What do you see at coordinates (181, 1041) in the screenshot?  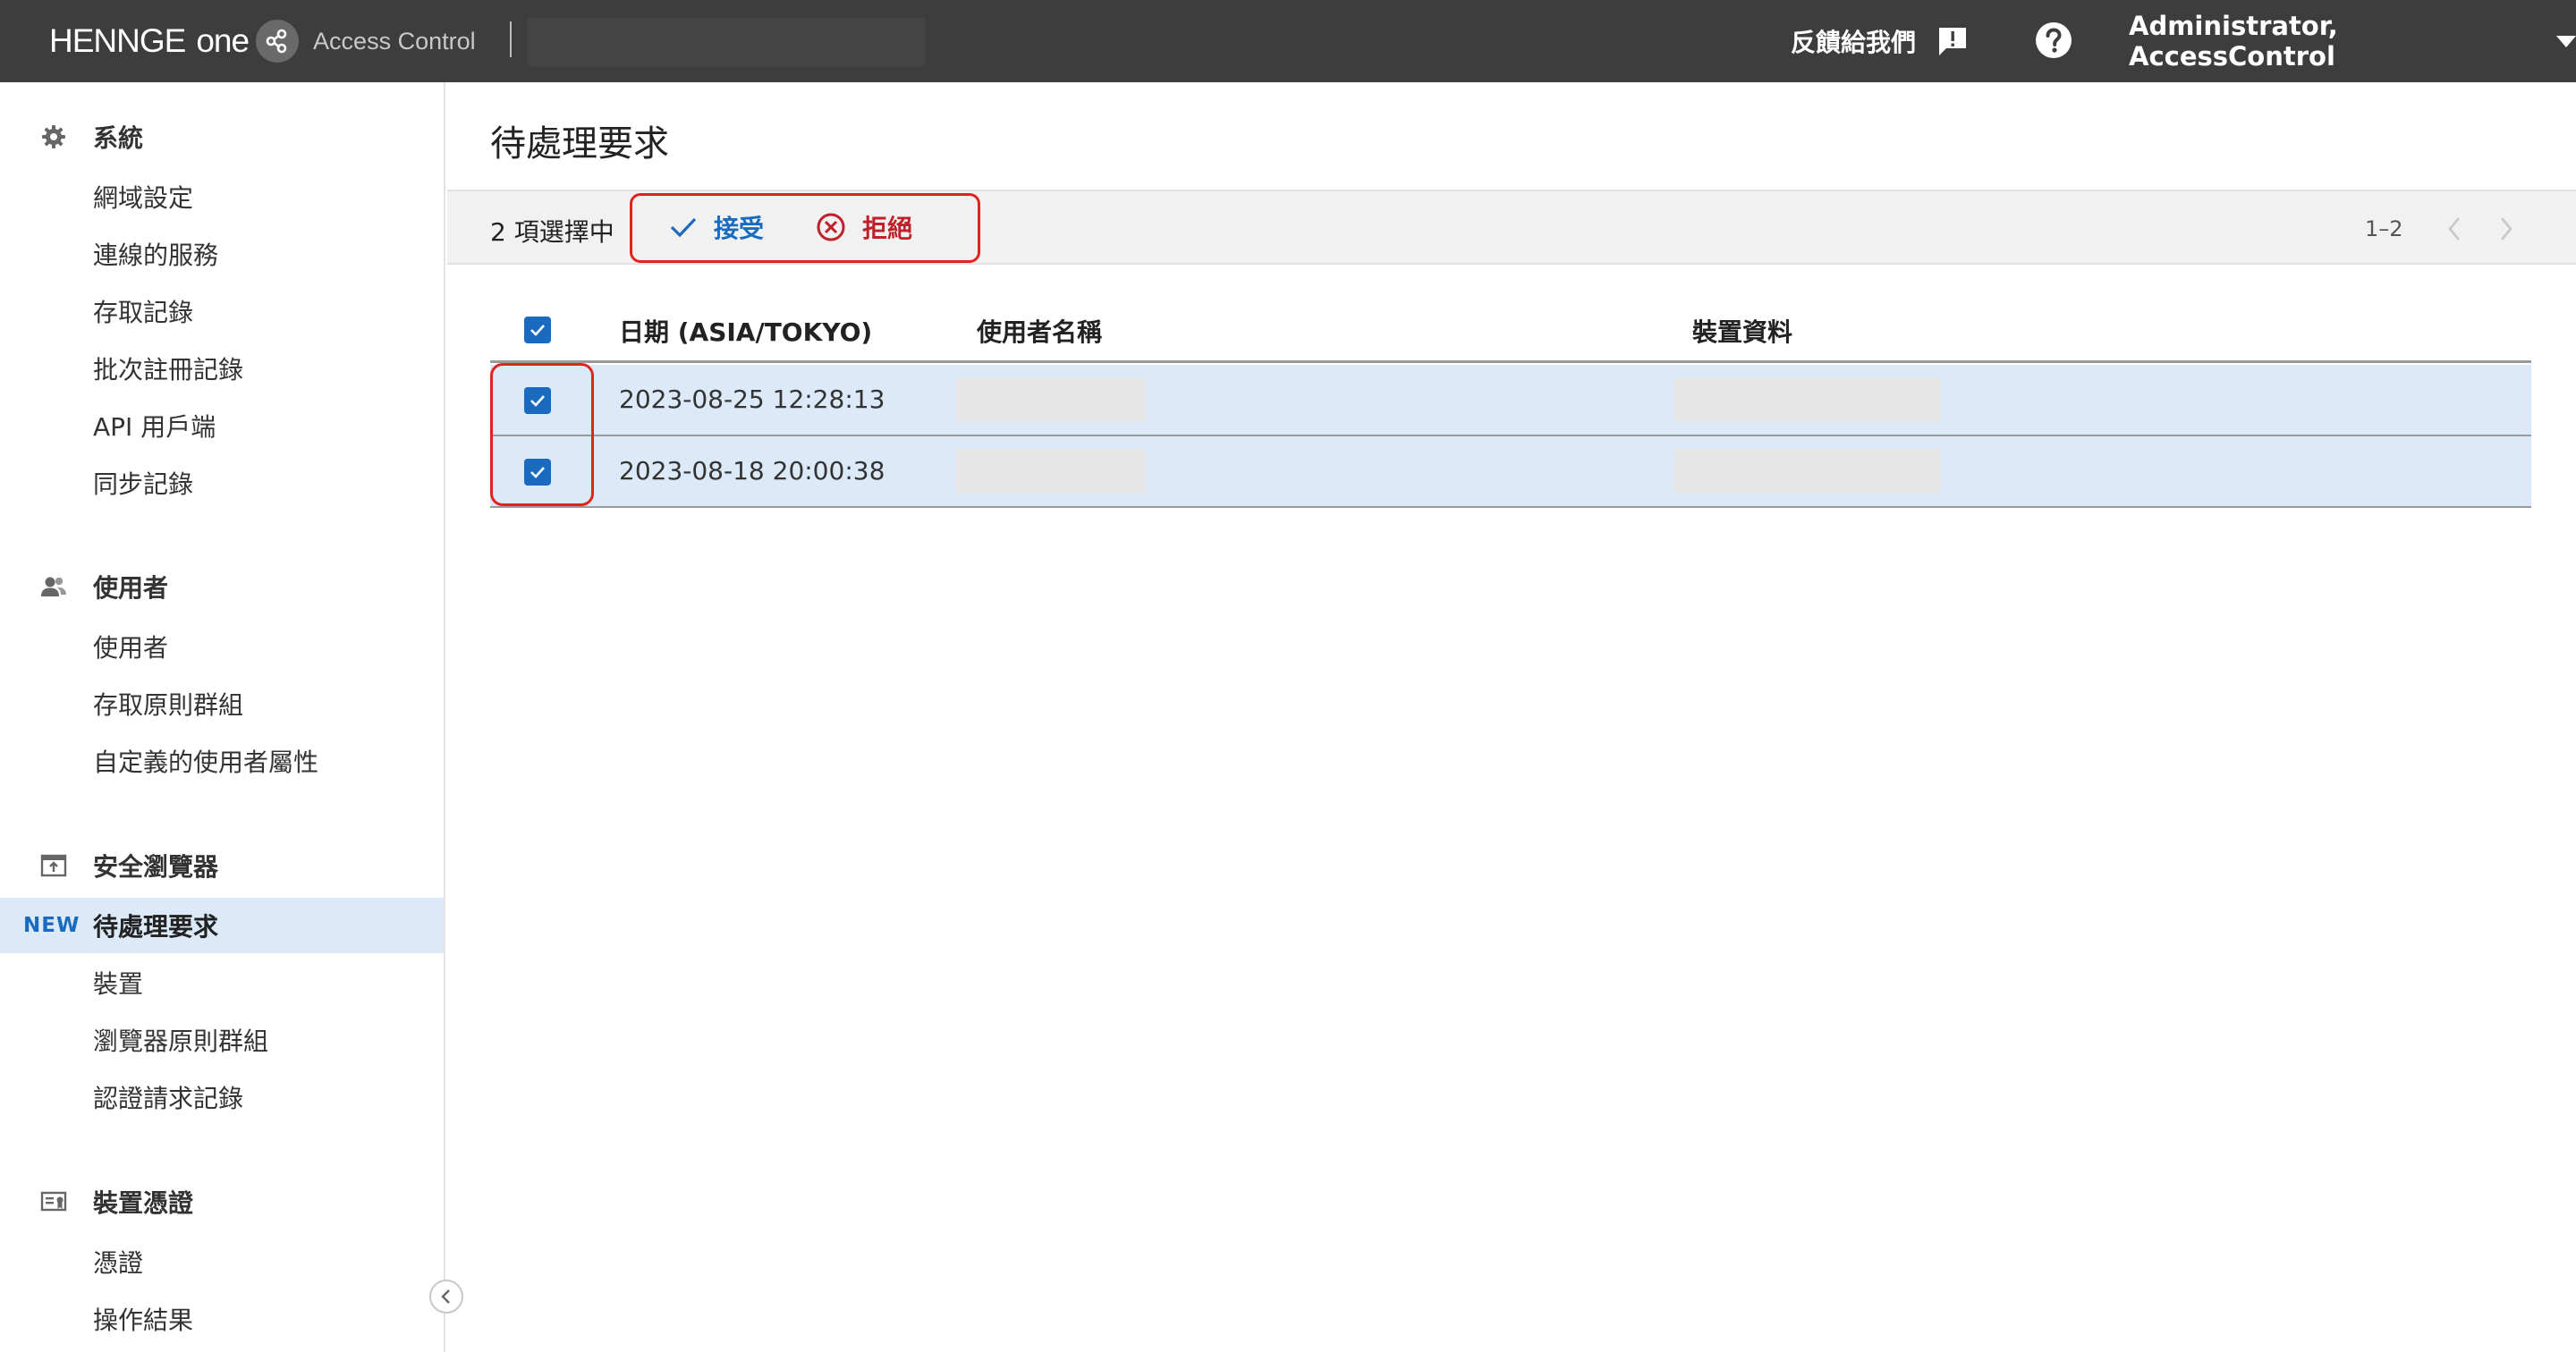 I see `sidebar-item-label: 瀏覽器原則群組` at bounding box center [181, 1041].